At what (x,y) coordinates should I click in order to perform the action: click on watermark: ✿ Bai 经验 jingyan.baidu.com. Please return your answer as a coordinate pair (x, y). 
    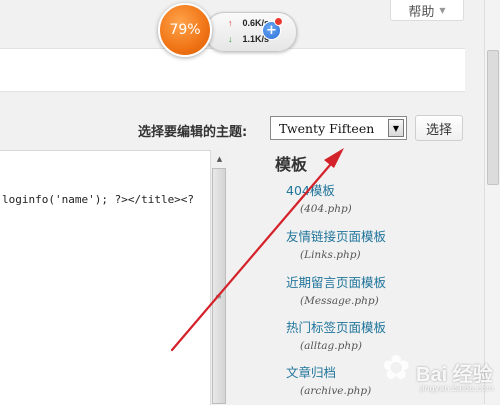
    Looking at the image, I should click on (441, 376).